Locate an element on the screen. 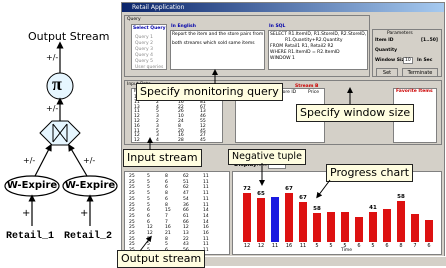  quantity-label: Quantity is located at coordinates (386, 50).